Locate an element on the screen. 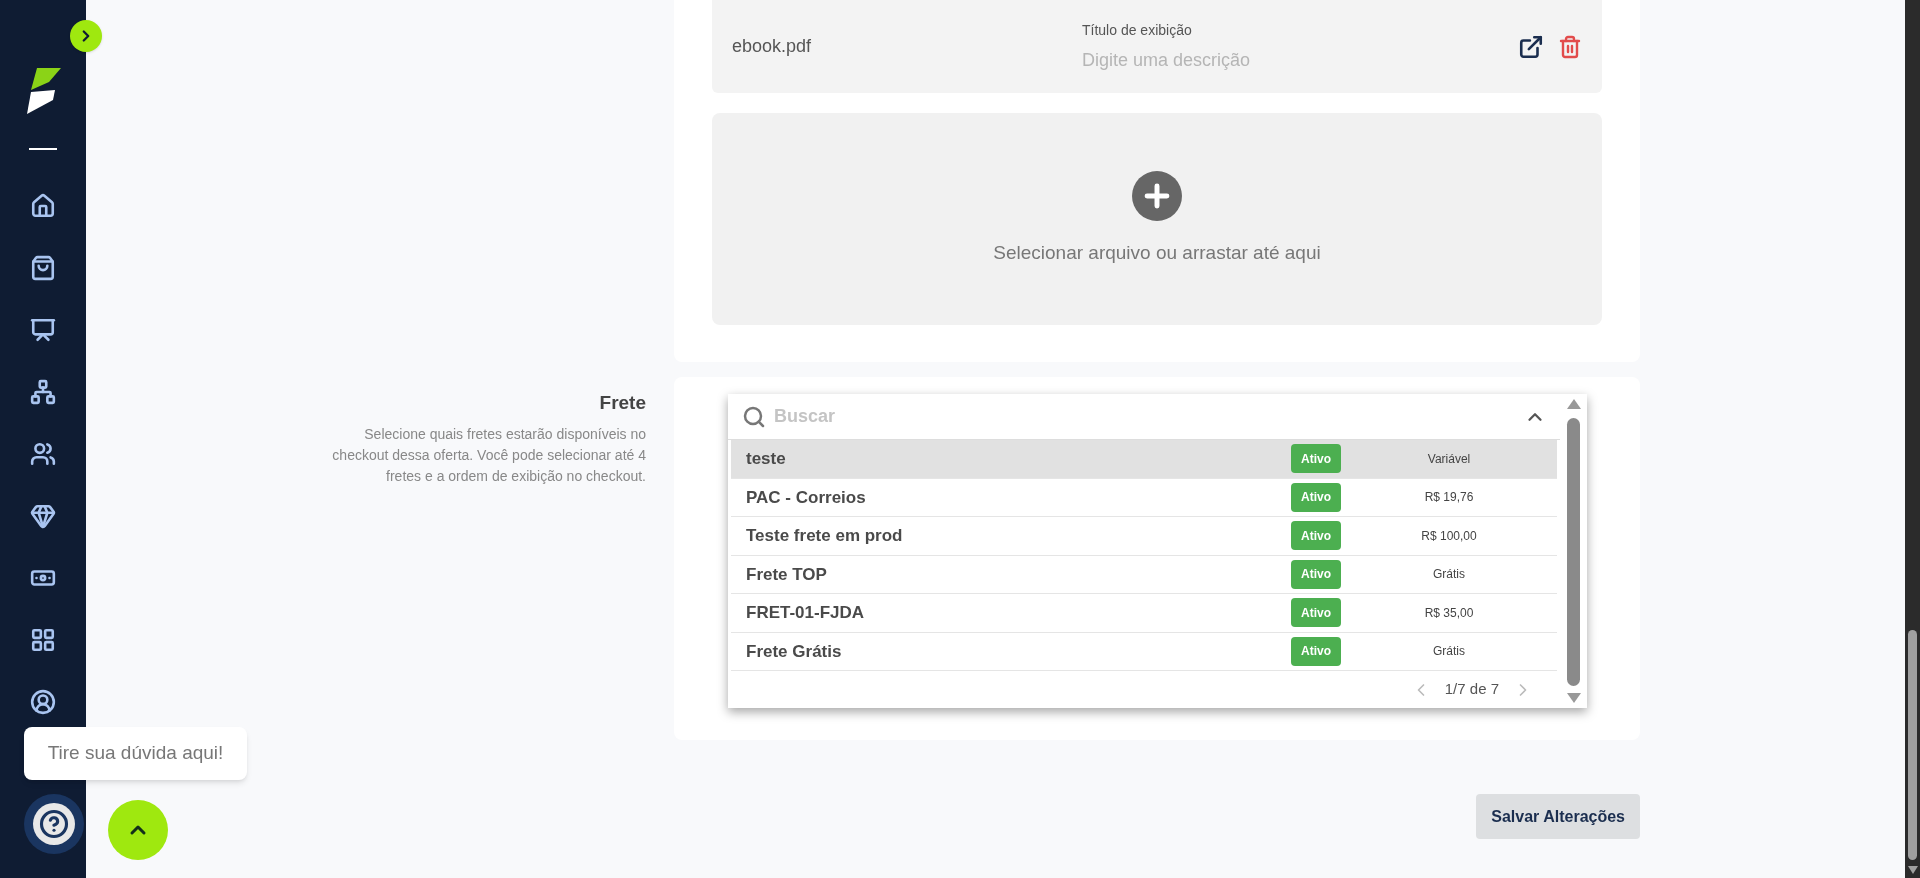 This screenshot has height=878, width=1920. tooltip-text: Tire sua dúvida aqui! is located at coordinates (135, 753).